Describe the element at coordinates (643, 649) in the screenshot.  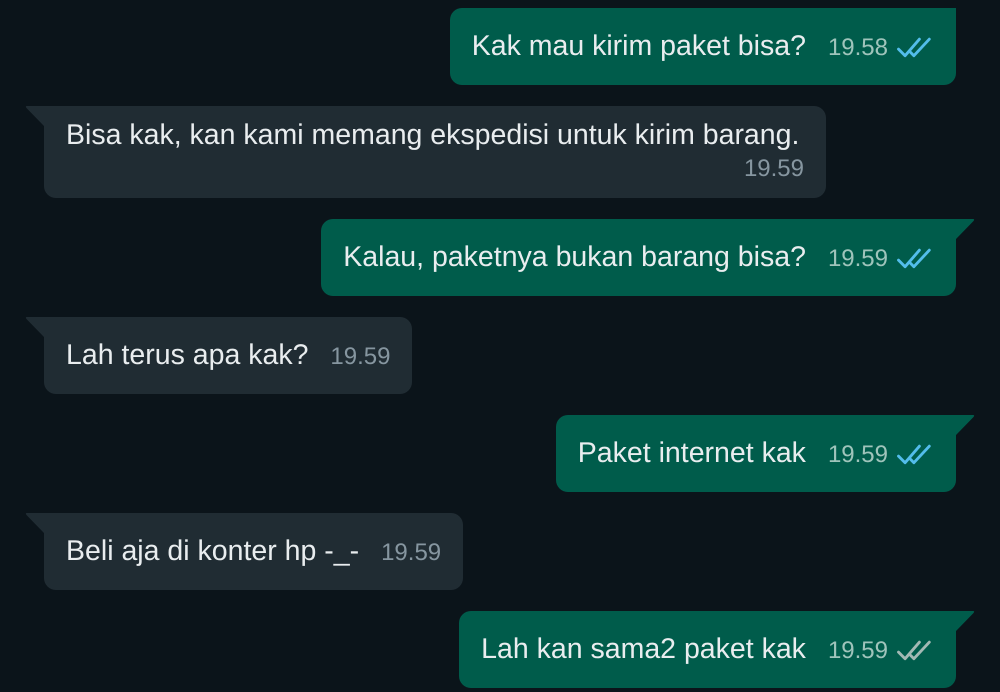
I see `message-text: Lah kan sama2 paket kak` at that location.